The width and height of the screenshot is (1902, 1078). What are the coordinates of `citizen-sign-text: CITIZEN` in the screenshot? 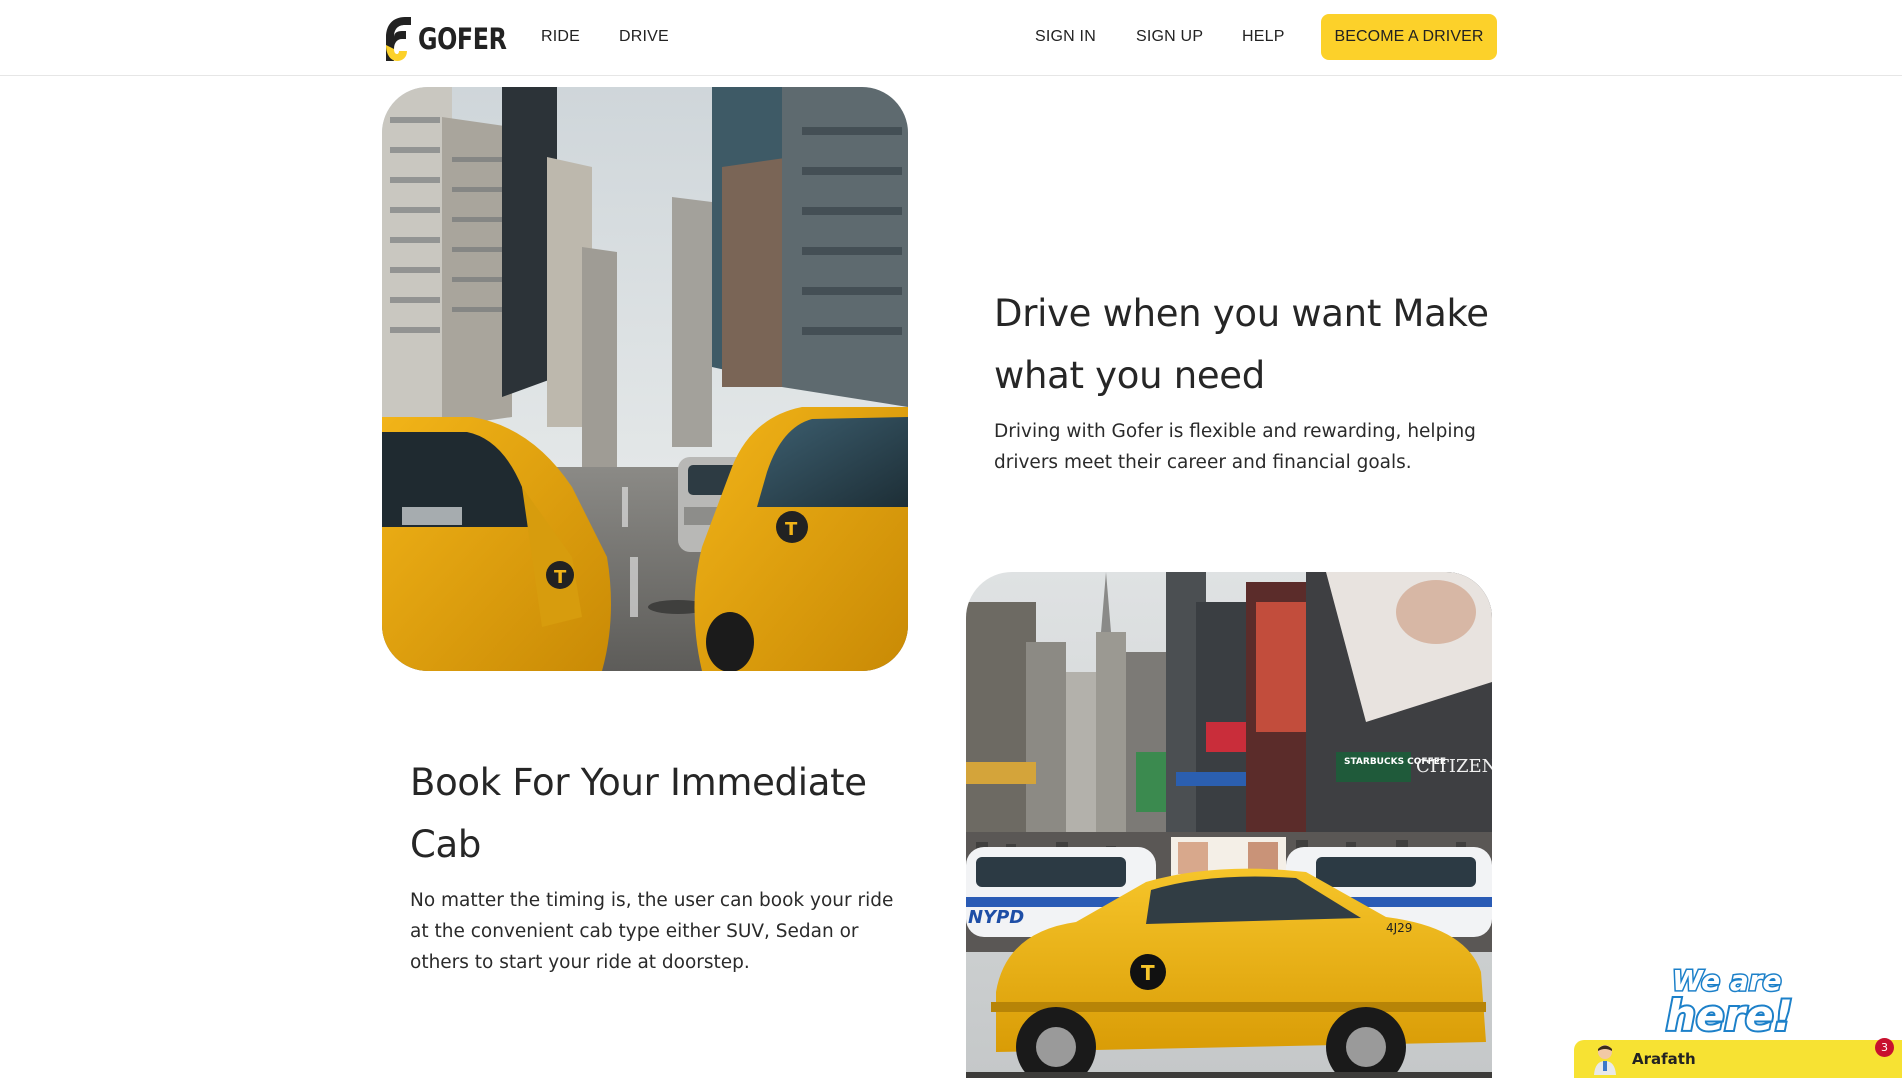 It's located at (1454, 766).